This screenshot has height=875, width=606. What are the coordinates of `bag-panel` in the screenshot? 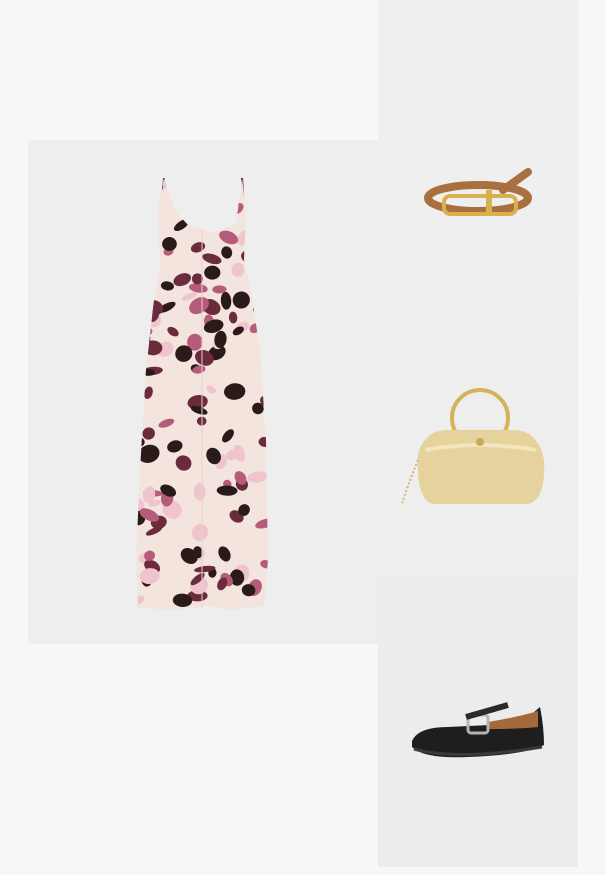 It's located at (478, 433).